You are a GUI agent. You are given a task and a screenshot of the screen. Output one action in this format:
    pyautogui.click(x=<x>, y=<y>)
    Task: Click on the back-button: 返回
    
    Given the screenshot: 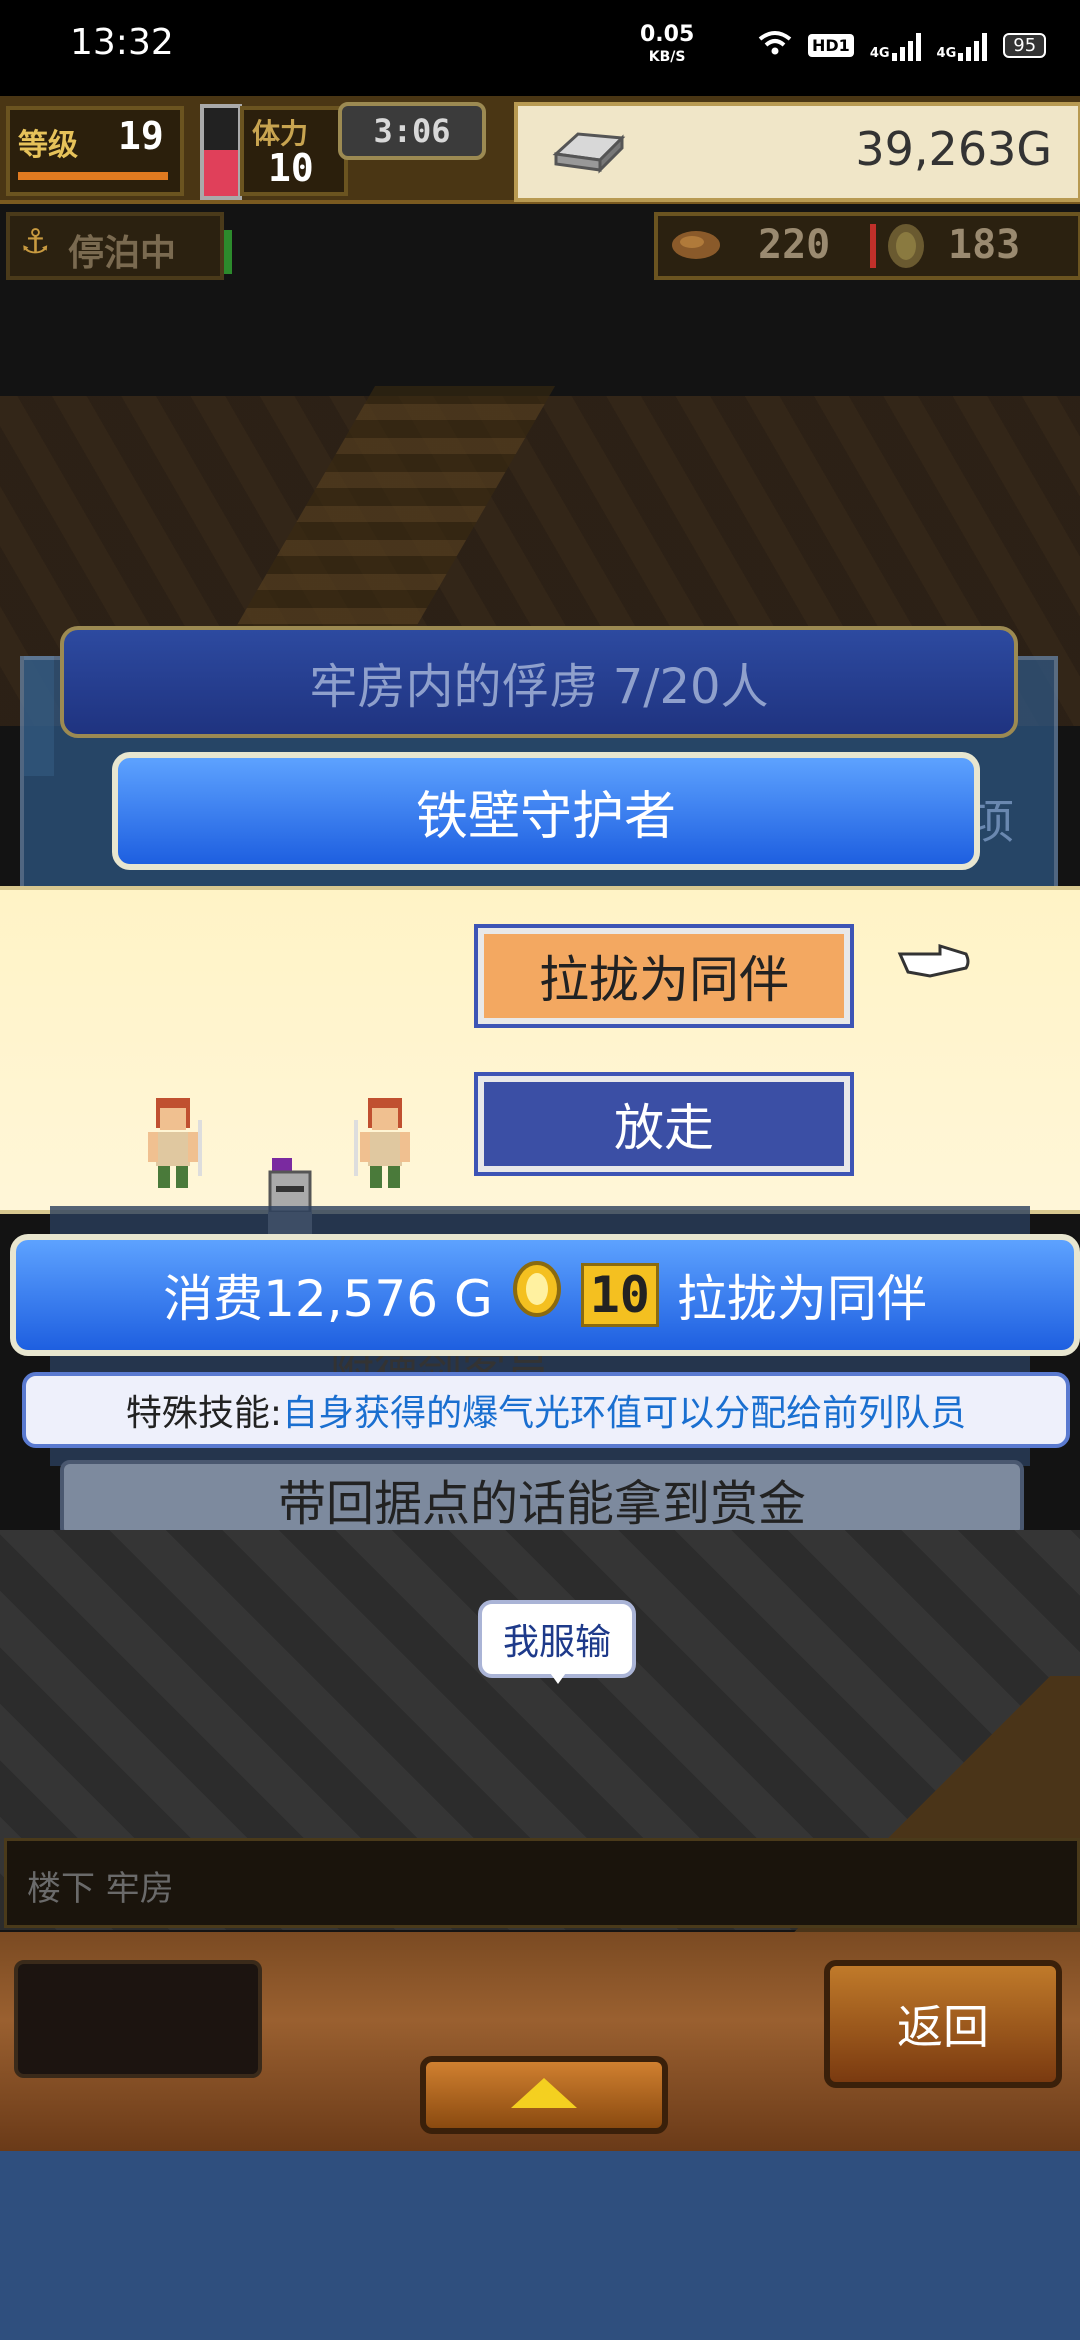 What is the action you would take?
    pyautogui.click(x=943, y=2024)
    